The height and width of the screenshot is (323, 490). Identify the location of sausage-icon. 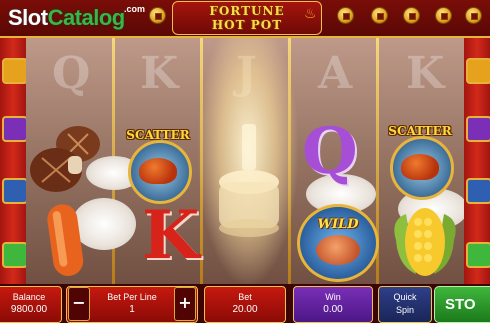
(65, 240).